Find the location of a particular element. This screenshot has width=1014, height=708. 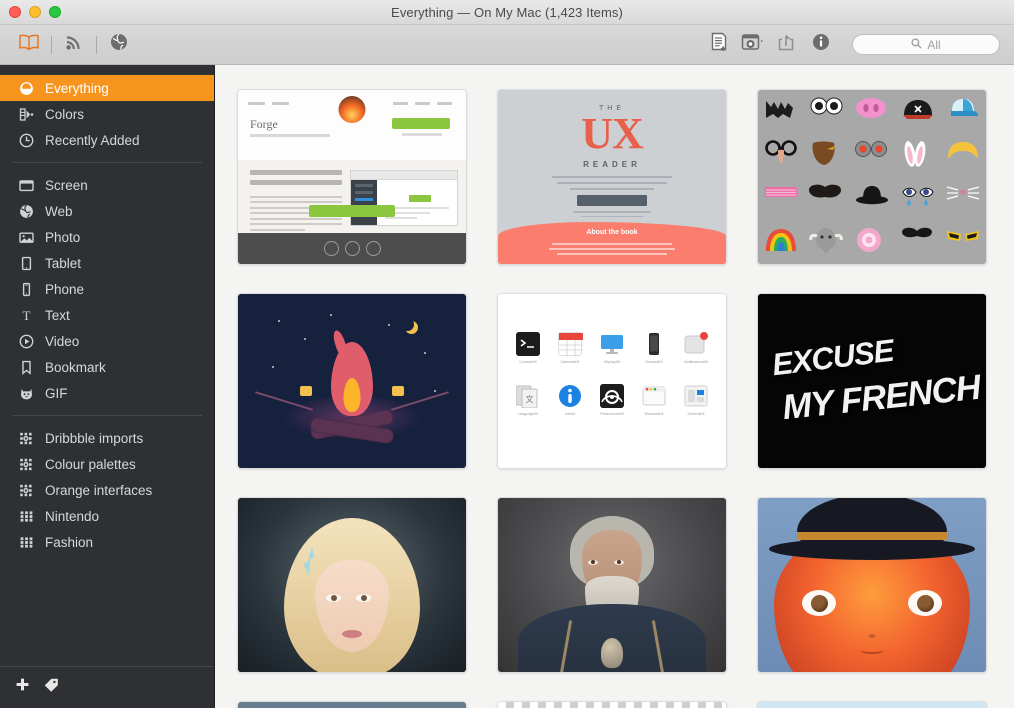

grid-item-transparent-checker-thumbnail is located at coordinates (612, 704).